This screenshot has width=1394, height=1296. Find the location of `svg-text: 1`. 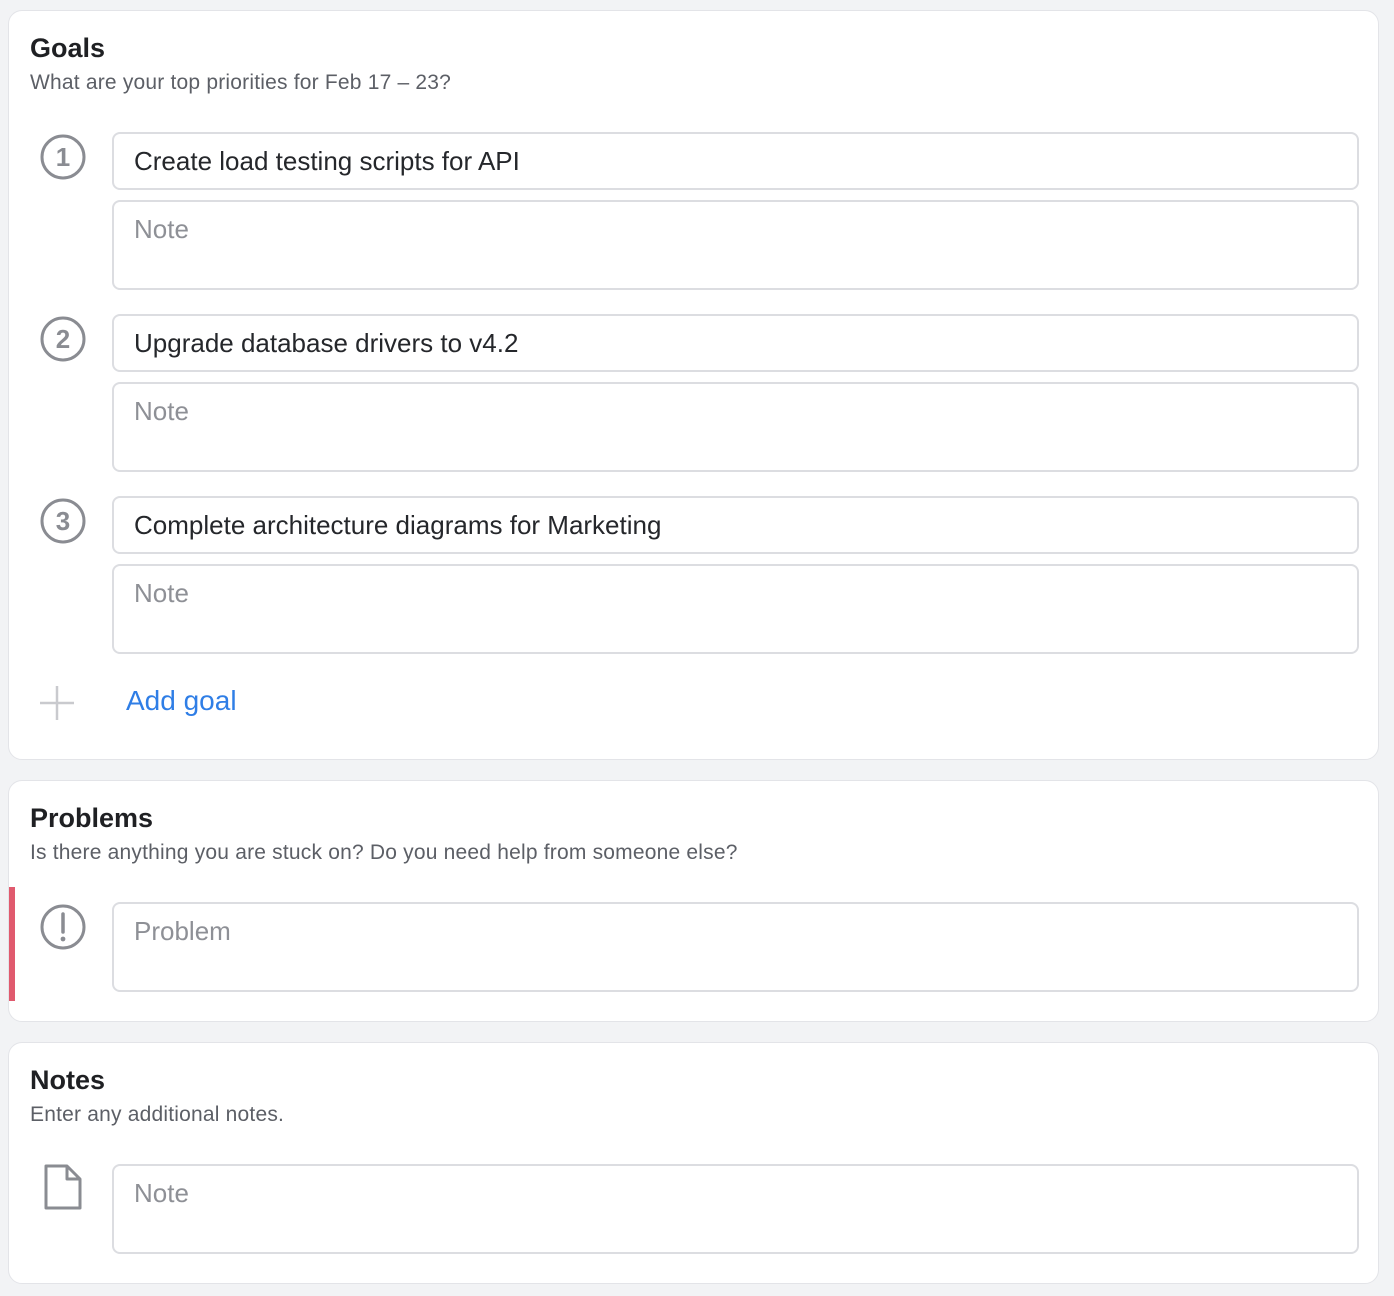

svg-text: 1 is located at coordinates (63, 157).